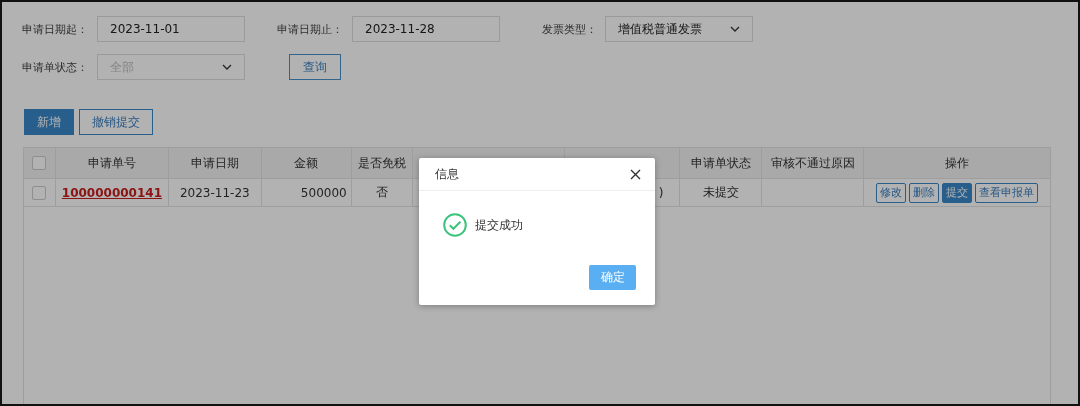 The height and width of the screenshot is (406, 1080). I want to click on table-cell-text: ), so click(661, 192).